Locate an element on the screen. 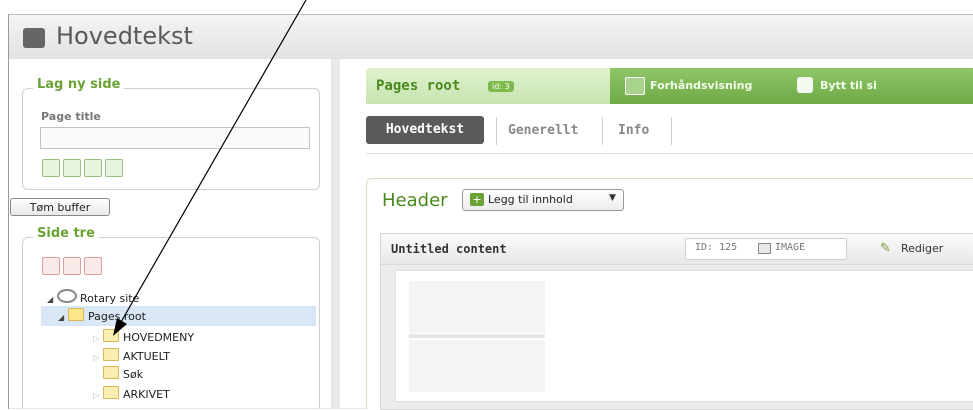  delete-page-icon is located at coordinates (51, 266).